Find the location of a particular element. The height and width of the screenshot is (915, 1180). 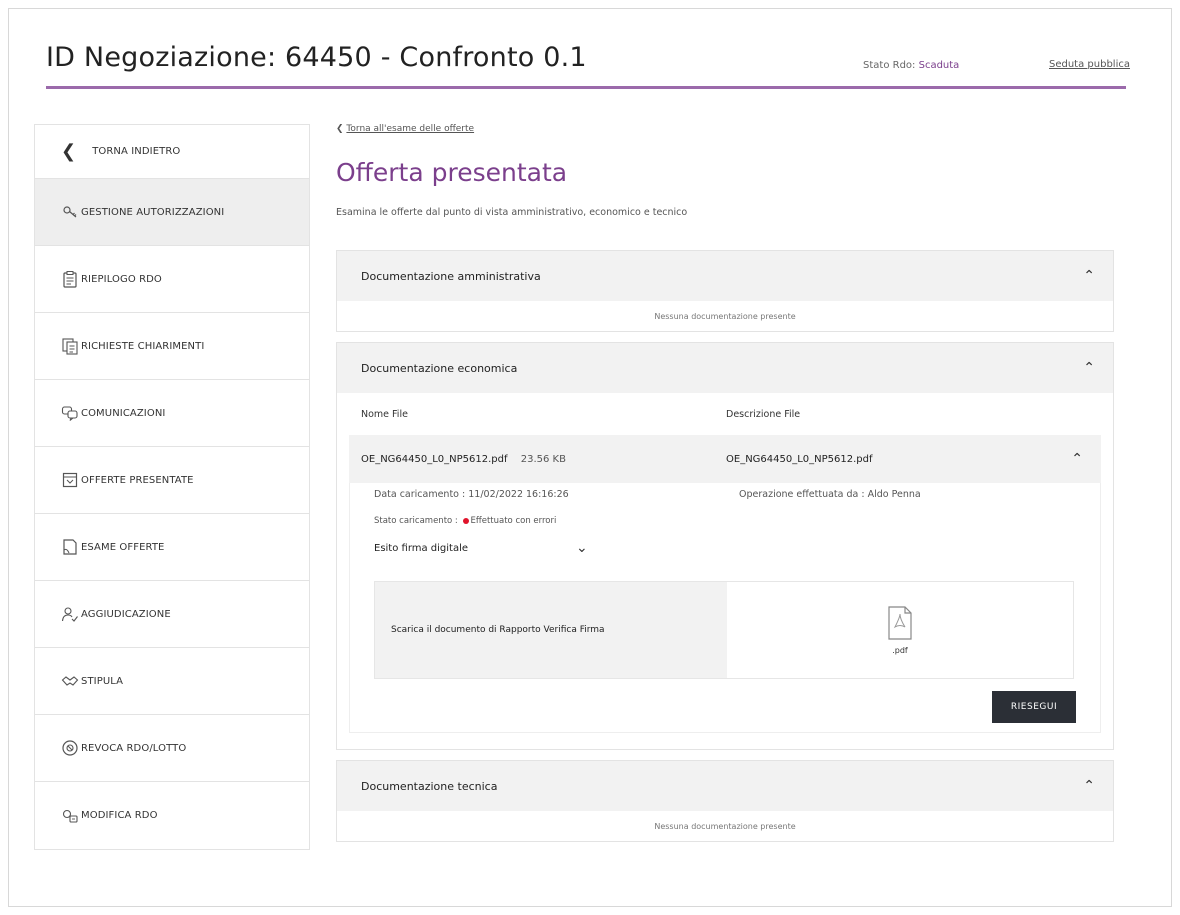

section-header: Documentazione amministrativa ⌃ is located at coordinates (725, 276).